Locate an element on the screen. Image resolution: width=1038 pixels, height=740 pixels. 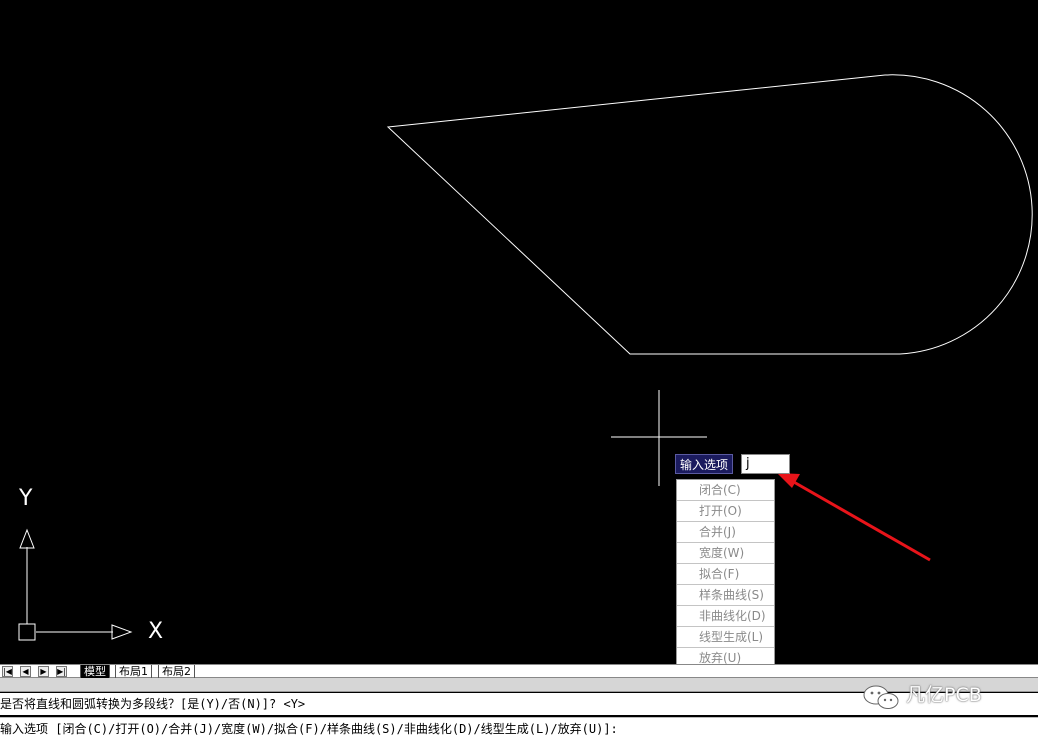
option-decurve: 非曲线化(D) is located at coordinates (725, 616).